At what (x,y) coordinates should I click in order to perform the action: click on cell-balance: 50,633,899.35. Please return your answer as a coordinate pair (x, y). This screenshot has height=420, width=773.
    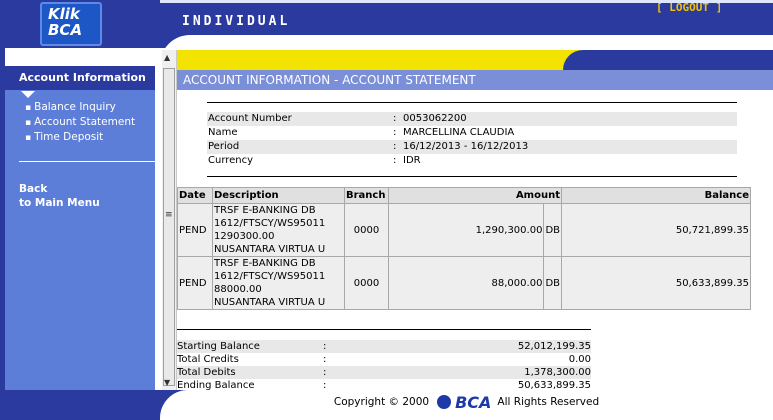
    Looking at the image, I should click on (656, 283).